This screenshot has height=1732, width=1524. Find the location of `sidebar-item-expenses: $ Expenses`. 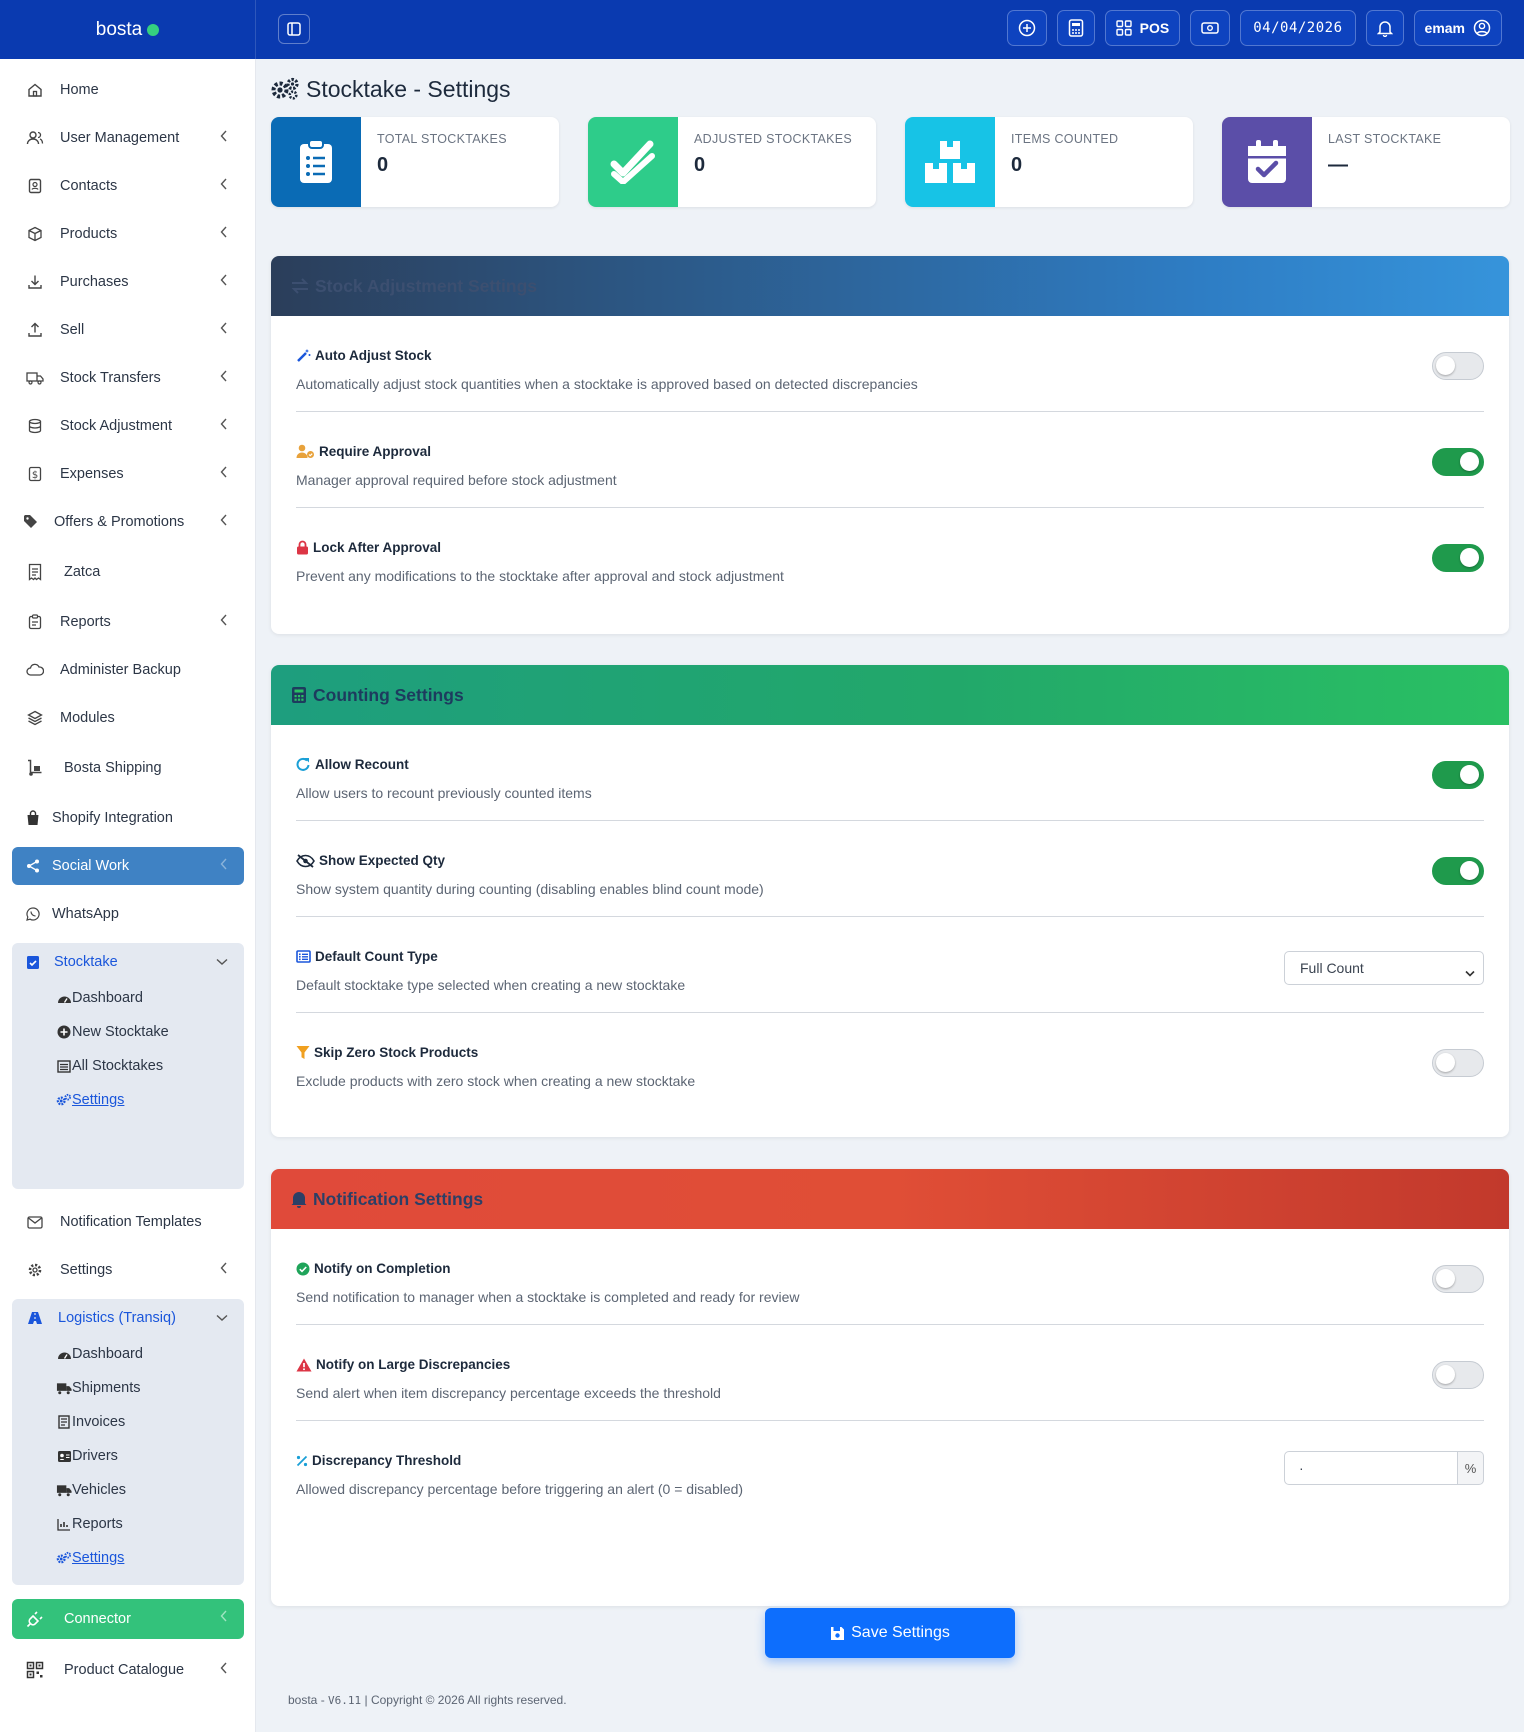

sidebar-item-expenses: $ Expenses is located at coordinates (128, 474).